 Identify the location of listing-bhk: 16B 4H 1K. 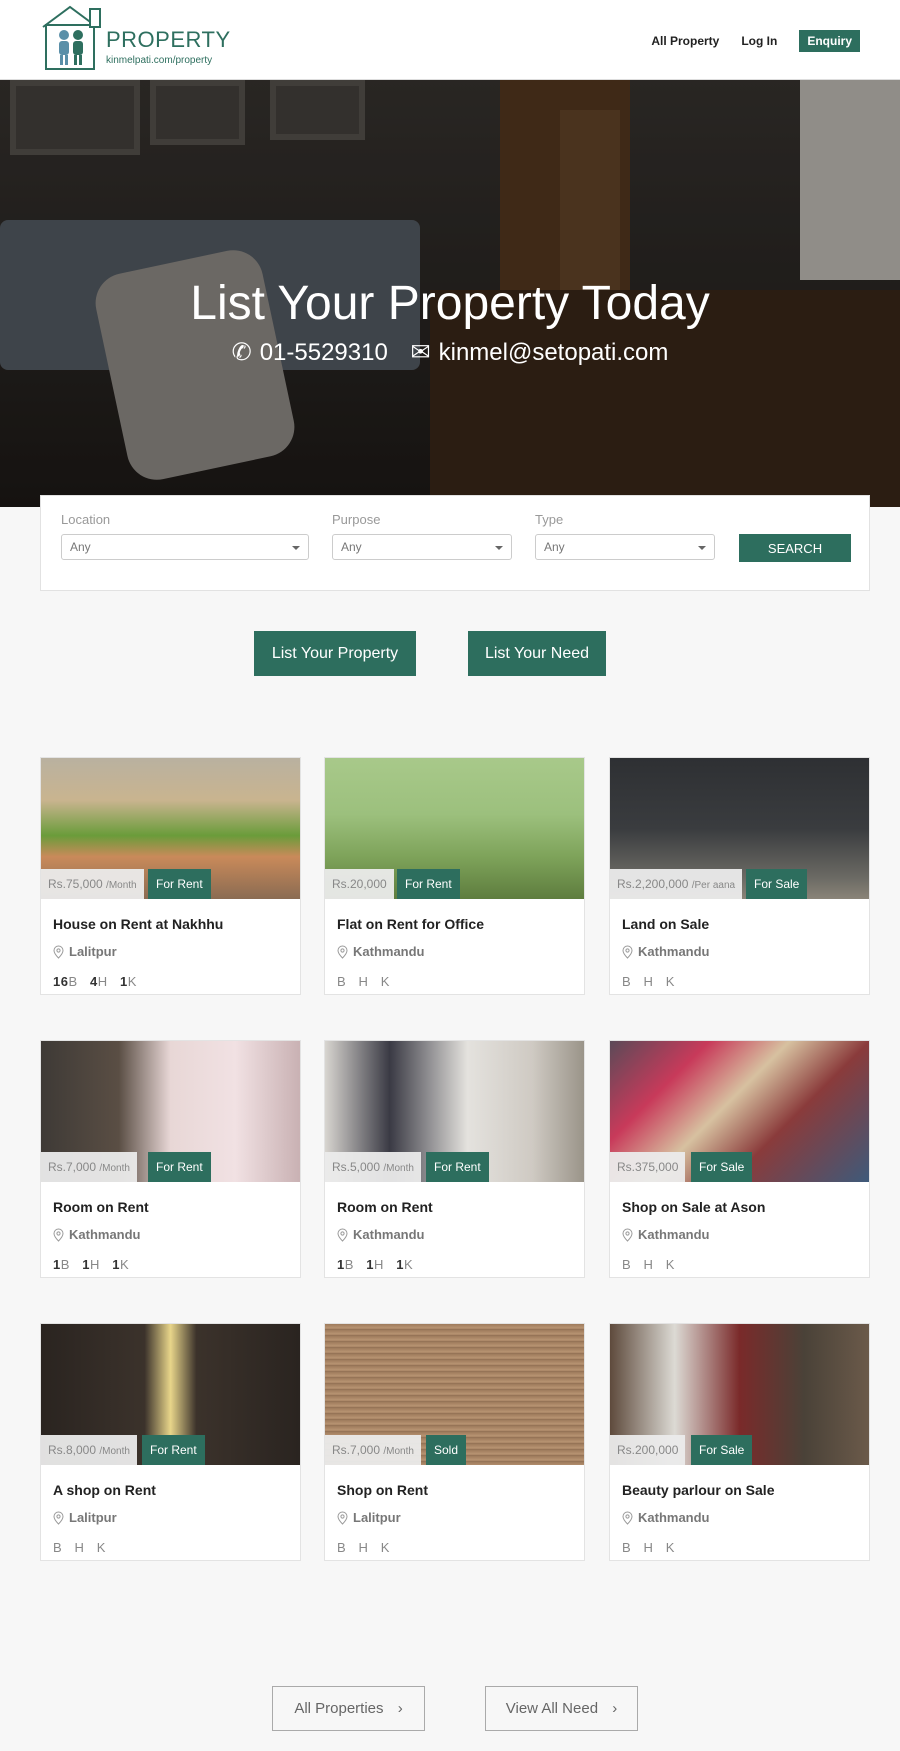
(95, 981).